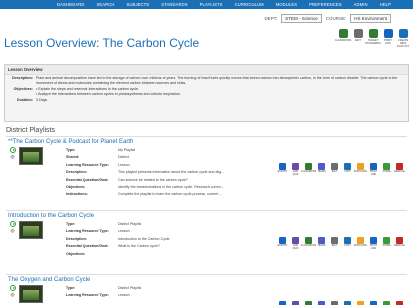  I want to click on course-select: HS Environment, so click(370, 18).